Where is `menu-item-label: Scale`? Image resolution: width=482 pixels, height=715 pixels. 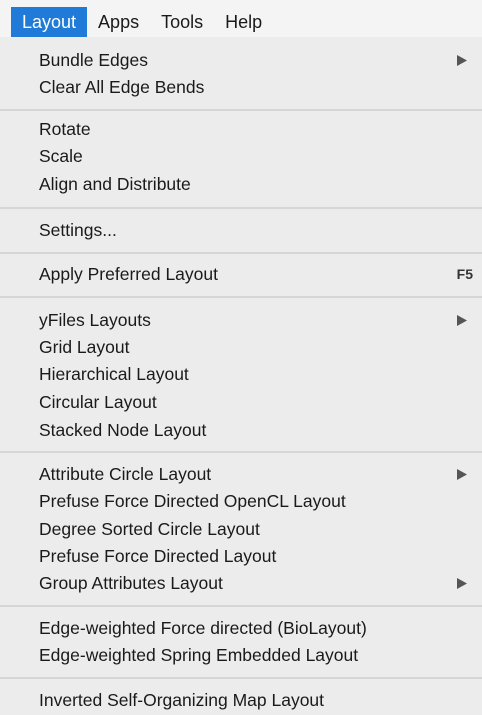
menu-item-label: Scale is located at coordinates (61, 156).